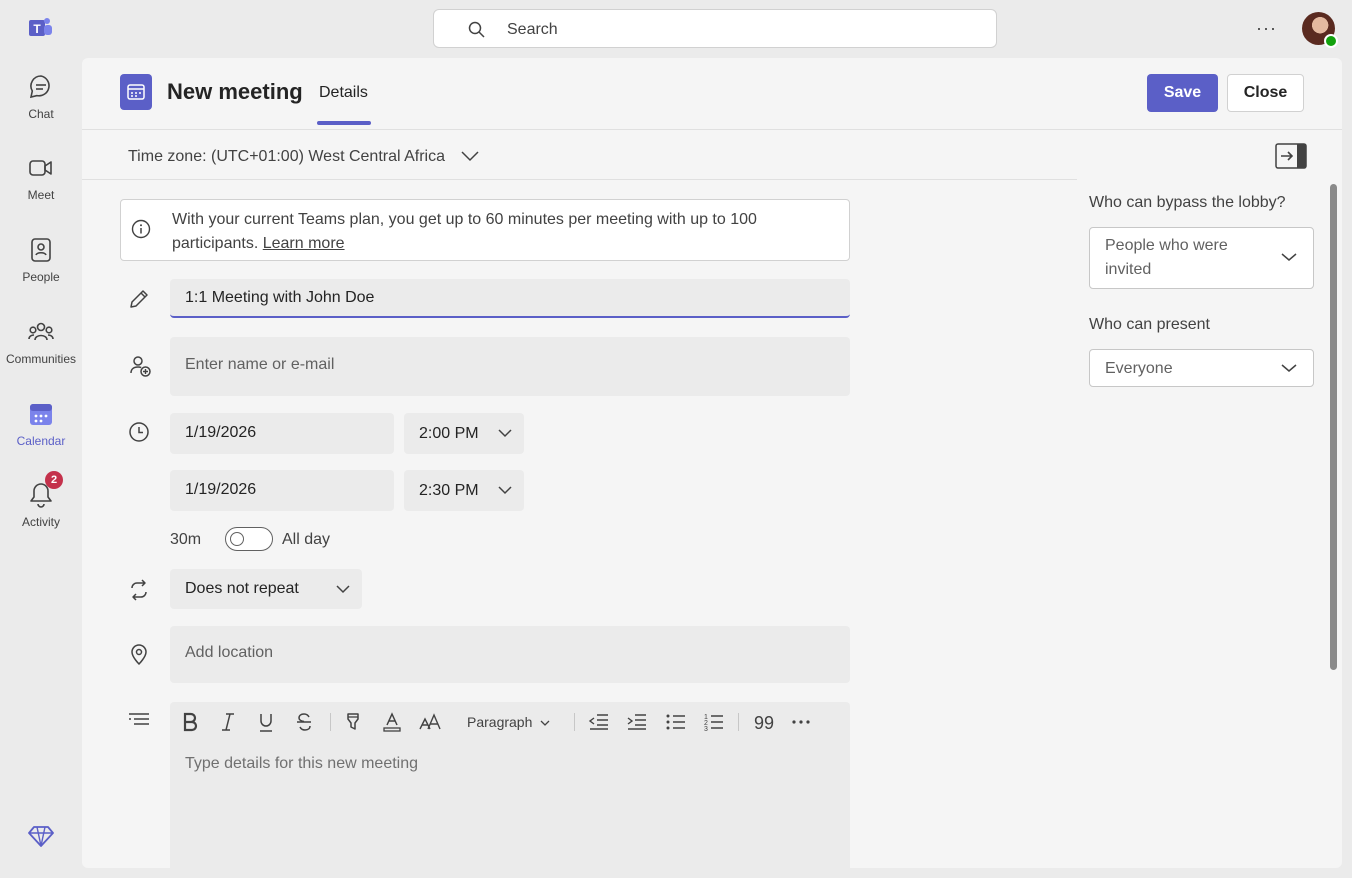 The height and width of the screenshot is (878, 1352). I want to click on calendar-app-icon, so click(136, 92).